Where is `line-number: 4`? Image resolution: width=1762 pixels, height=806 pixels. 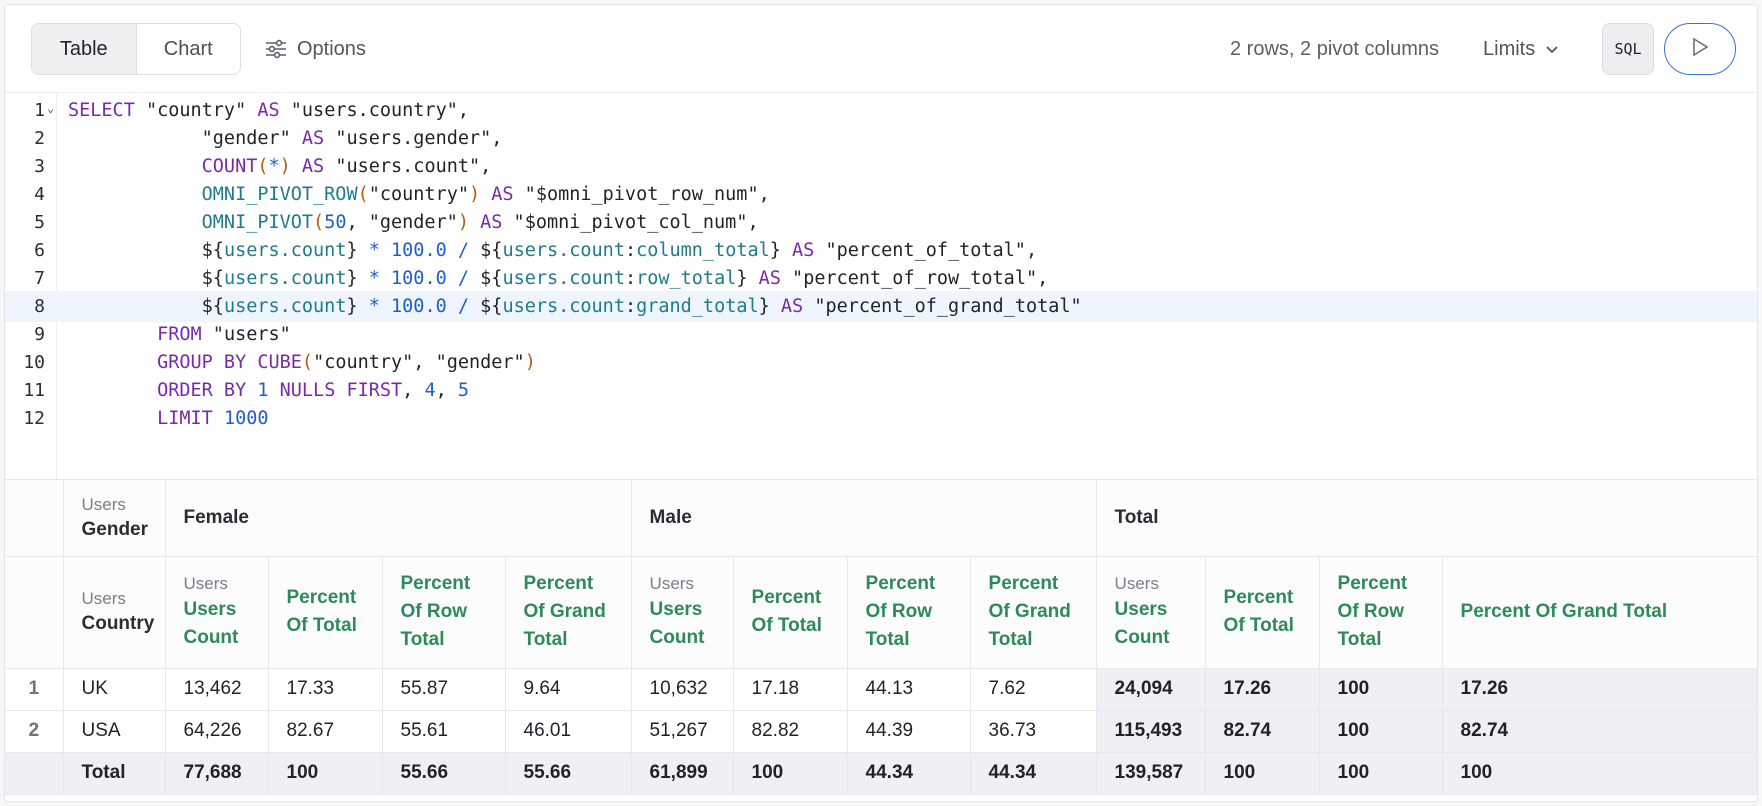 line-number: 4 is located at coordinates (39, 194).